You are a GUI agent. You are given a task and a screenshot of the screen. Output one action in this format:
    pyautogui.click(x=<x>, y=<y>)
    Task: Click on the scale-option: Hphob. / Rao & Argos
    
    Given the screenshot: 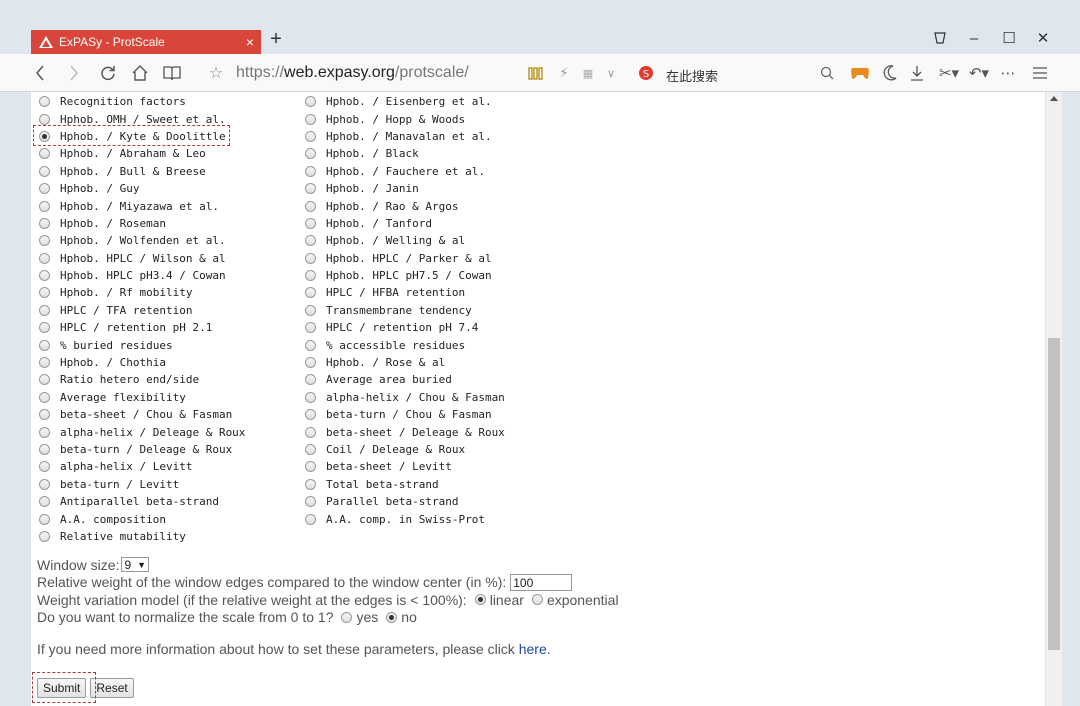 What is the action you would take?
    pyautogui.click(x=405, y=205)
    